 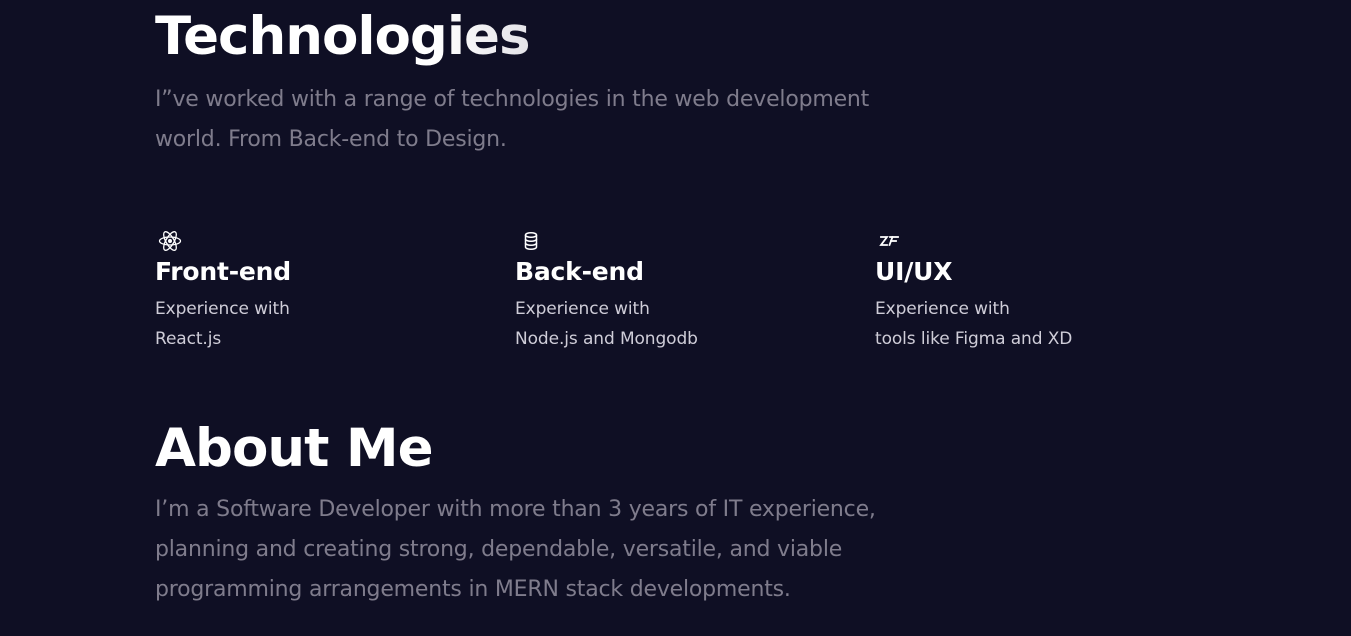 I want to click on frontend-line-1: Experience with, so click(x=222, y=309).